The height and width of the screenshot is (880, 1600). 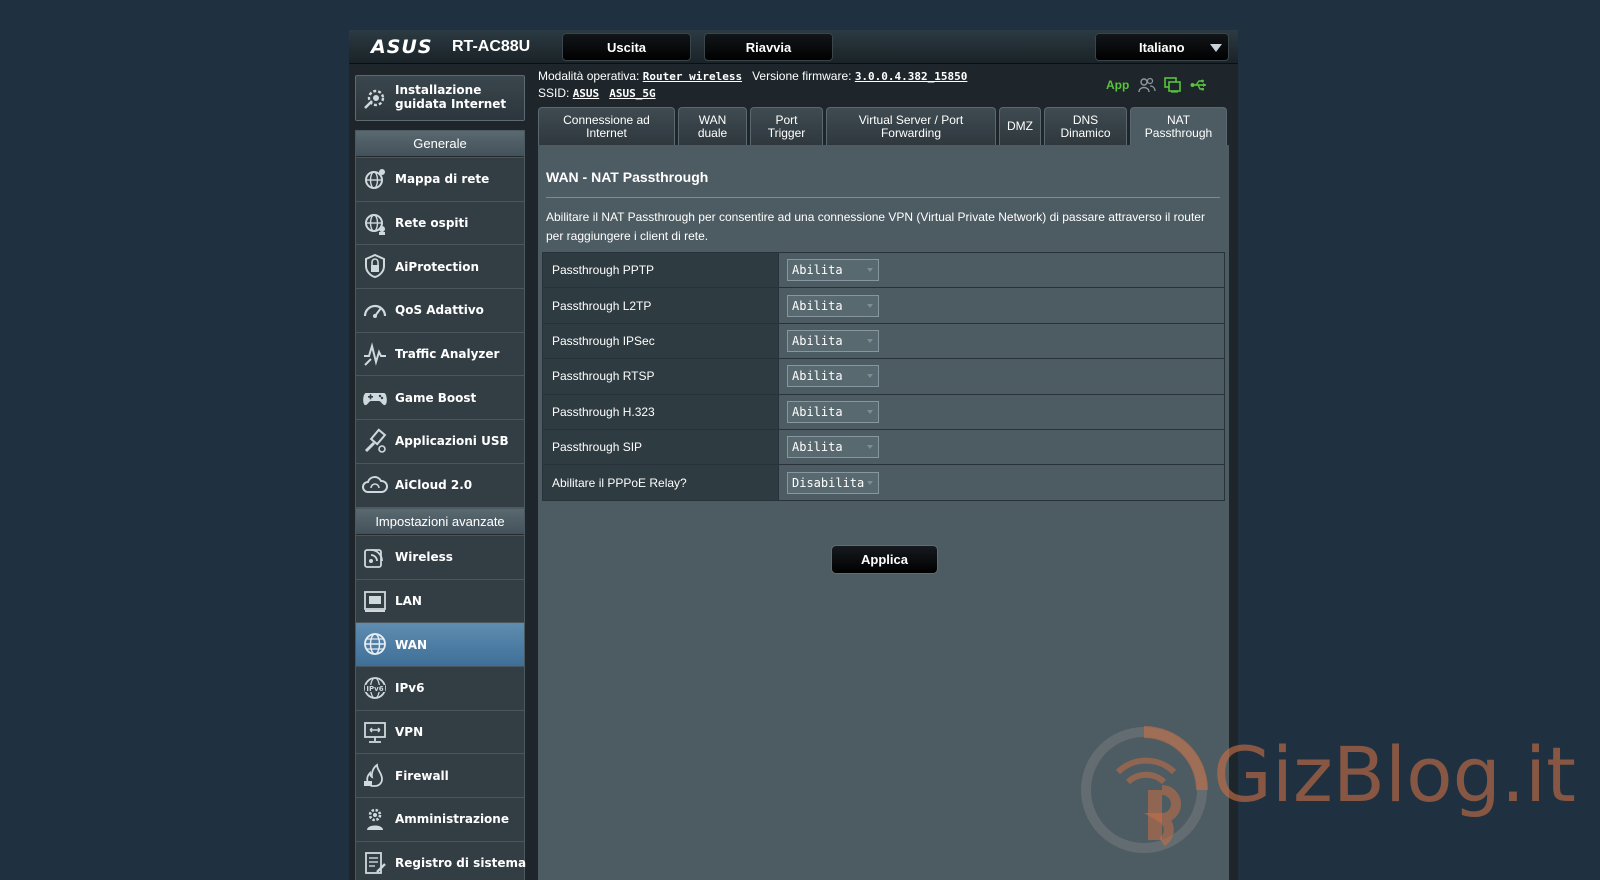 I want to click on network-status-icon, so click(x=1173, y=85).